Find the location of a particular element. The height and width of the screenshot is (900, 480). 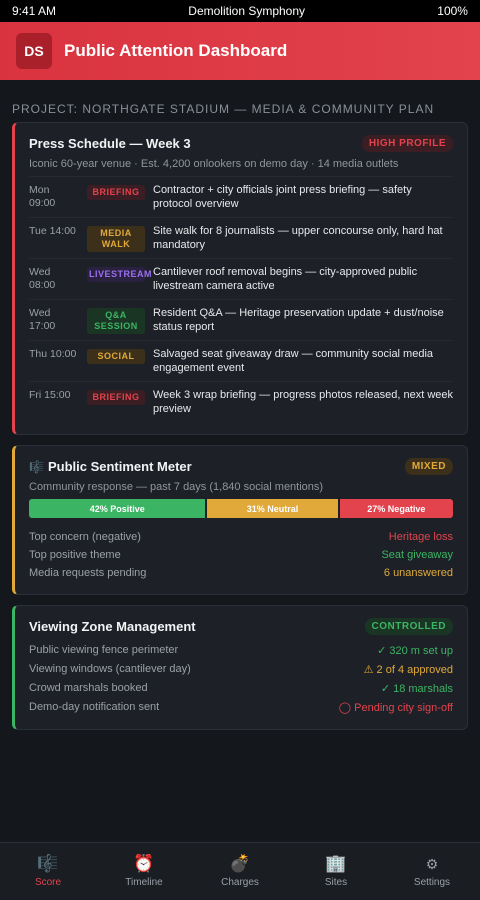

row-label: Media requests pending is located at coordinates (88, 573).